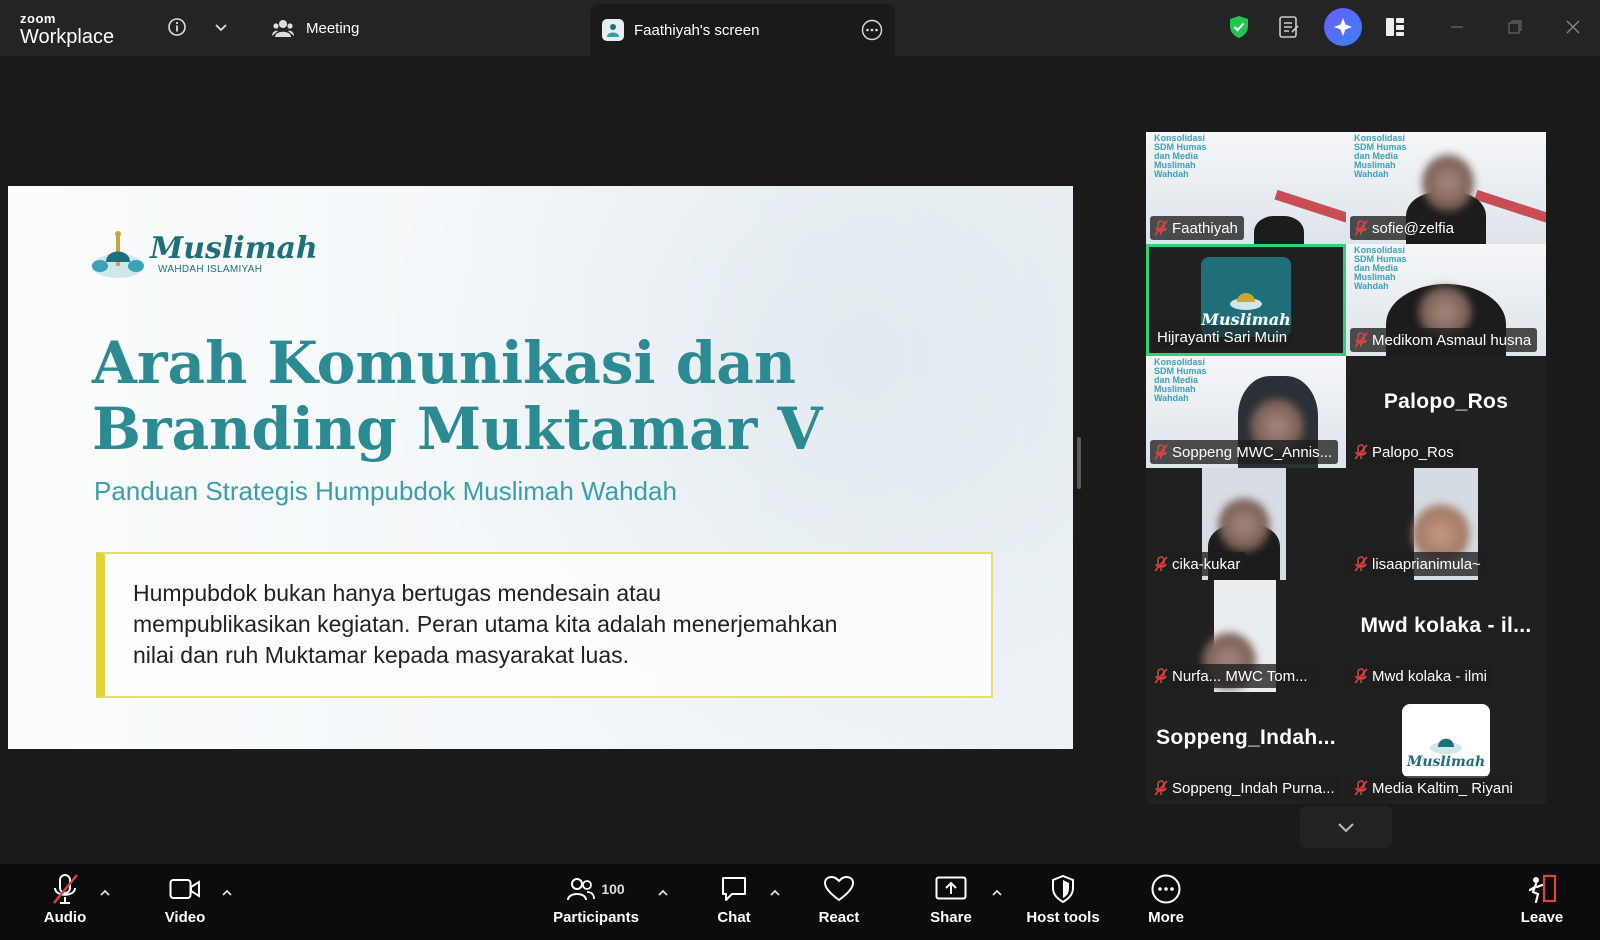 This screenshot has height=940, width=1600. What do you see at coordinates (1063, 889) in the screenshot?
I see `host-tools-shield-icon` at bounding box center [1063, 889].